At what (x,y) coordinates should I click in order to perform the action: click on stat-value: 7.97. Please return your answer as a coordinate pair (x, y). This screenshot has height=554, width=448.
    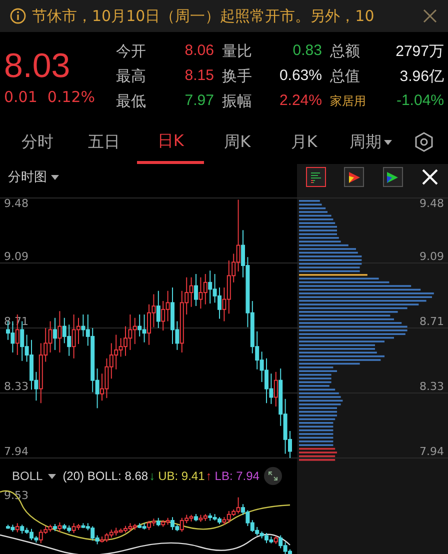
    Looking at the image, I should click on (199, 101).